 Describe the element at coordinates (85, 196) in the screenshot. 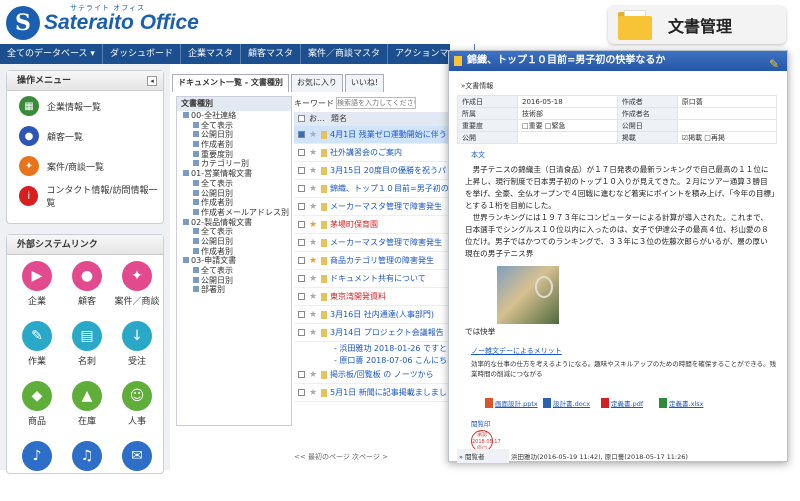

I see `menu-contact-list: i コンタクト情報/訪問情報一覧` at that location.